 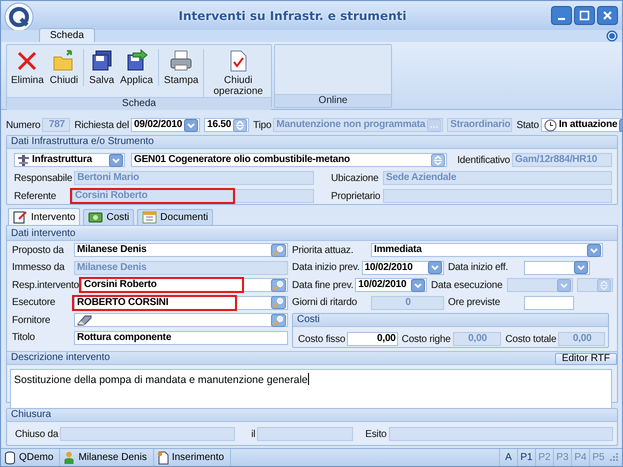 I want to click on spin-field: 16.50, so click(x=227, y=125).